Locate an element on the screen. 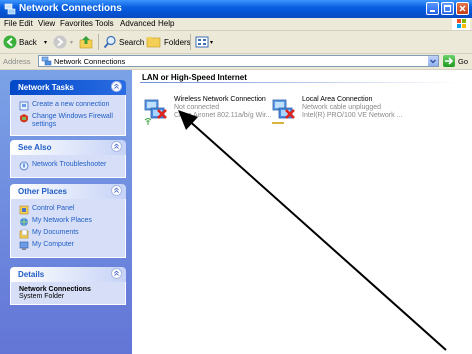 This screenshot has height=354, width=472. forward-button is located at coordinates (60, 42).